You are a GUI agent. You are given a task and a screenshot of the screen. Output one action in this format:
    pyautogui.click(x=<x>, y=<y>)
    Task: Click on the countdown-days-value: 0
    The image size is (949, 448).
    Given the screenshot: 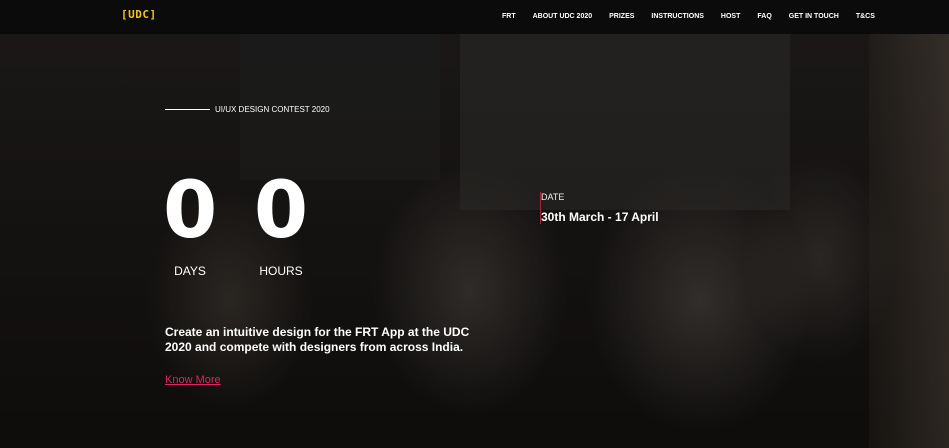 What is the action you would take?
    pyautogui.click(x=190, y=211)
    